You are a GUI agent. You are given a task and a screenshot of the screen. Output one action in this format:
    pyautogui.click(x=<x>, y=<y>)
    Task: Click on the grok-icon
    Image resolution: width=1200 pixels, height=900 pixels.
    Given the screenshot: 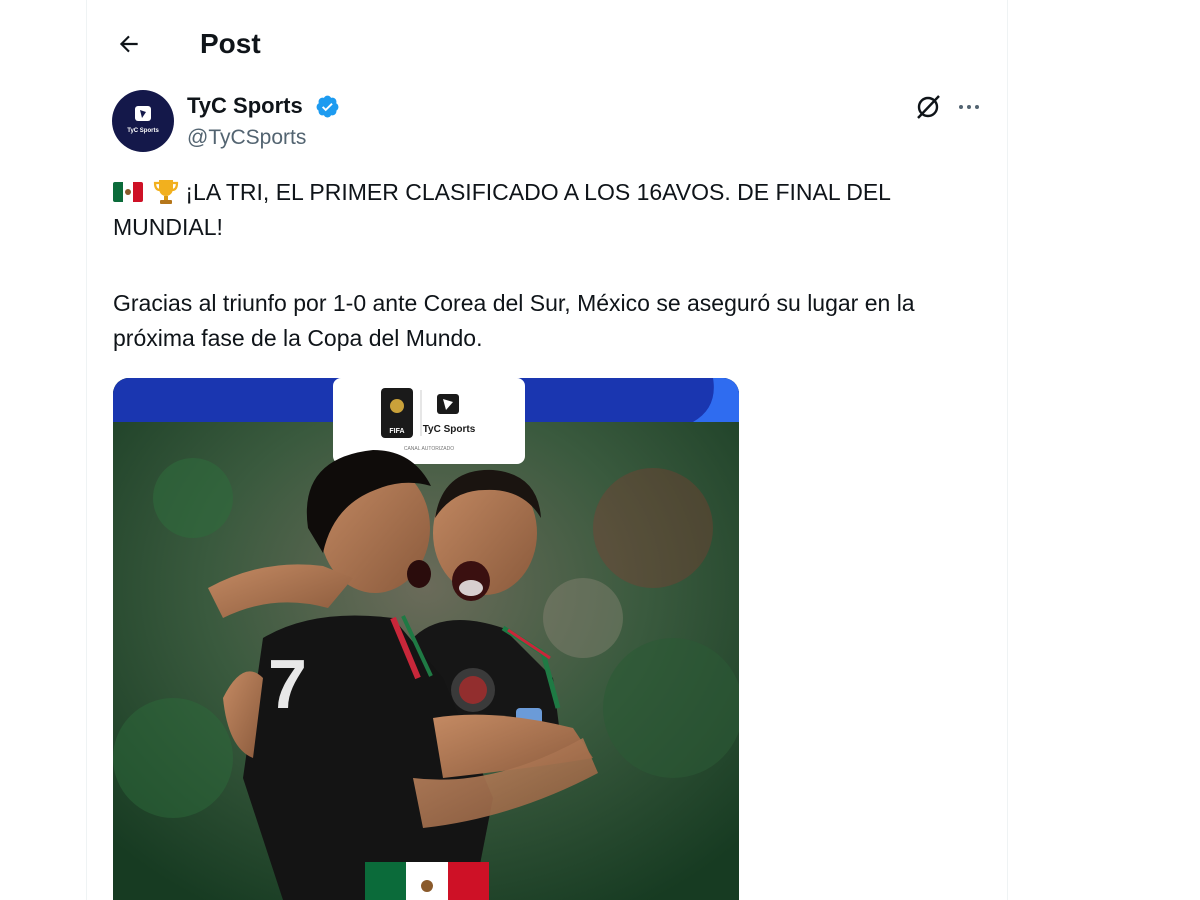 What is the action you would take?
    pyautogui.click(x=928, y=107)
    